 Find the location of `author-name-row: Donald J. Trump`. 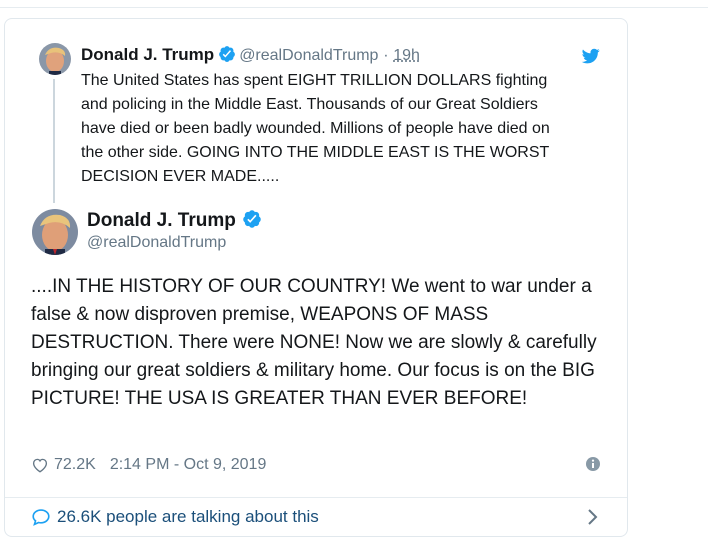

author-name-row: Donald J. Trump is located at coordinates (176, 220).